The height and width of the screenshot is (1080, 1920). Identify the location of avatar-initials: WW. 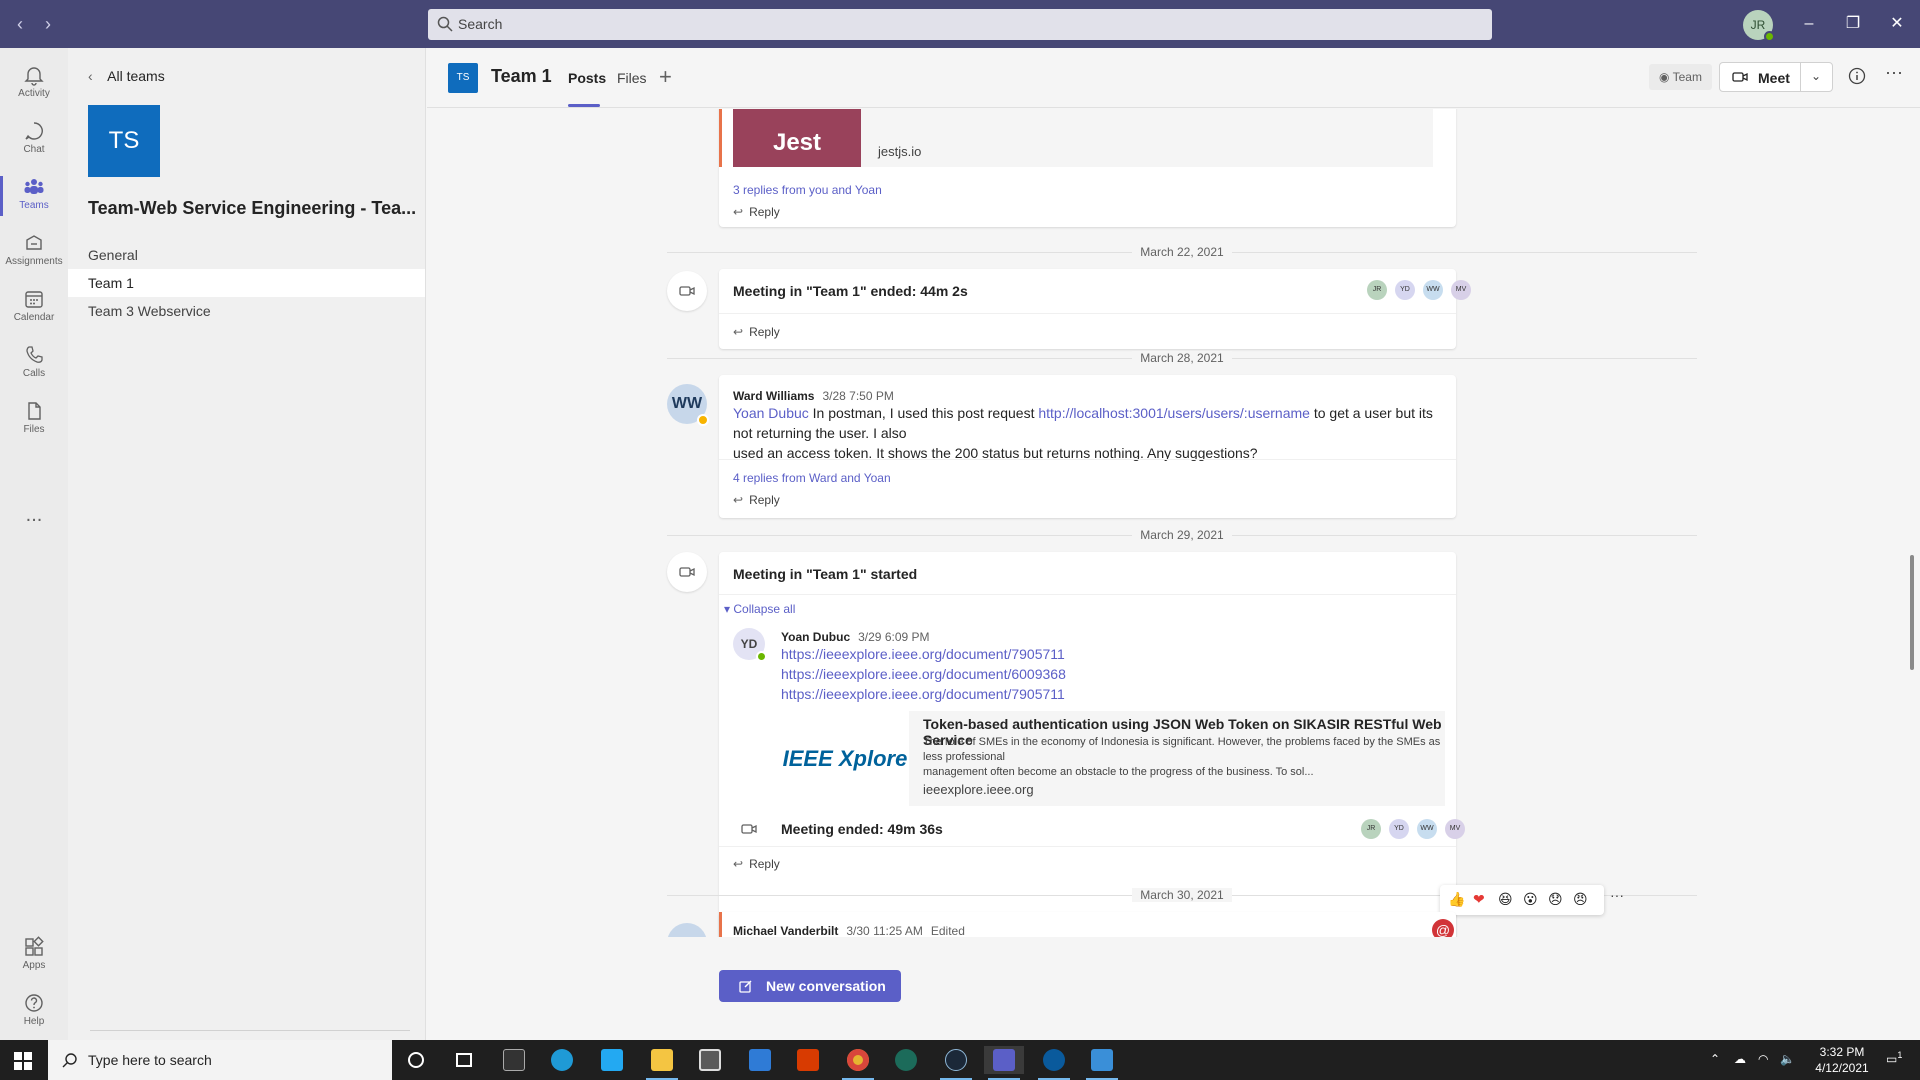
(687, 403).